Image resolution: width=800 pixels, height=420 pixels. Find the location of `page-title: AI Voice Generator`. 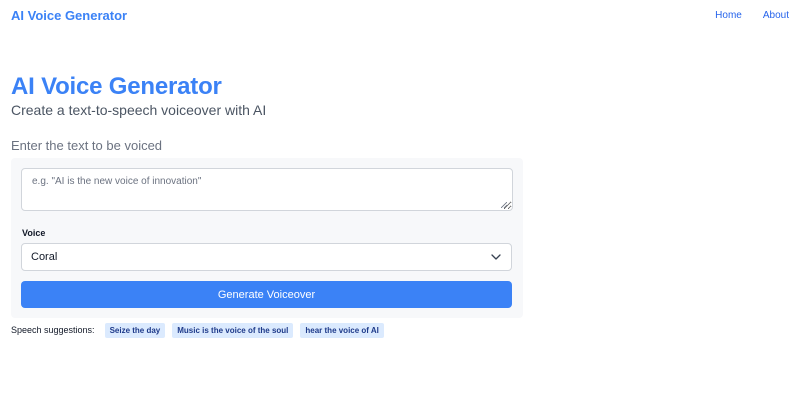

page-title: AI Voice Generator is located at coordinates (116, 86).